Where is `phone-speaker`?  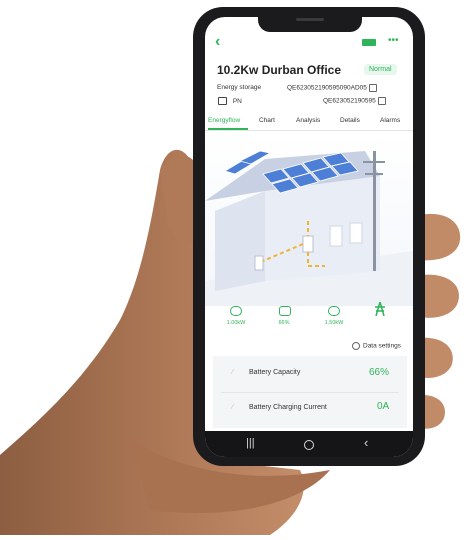 phone-speaker is located at coordinates (310, 19).